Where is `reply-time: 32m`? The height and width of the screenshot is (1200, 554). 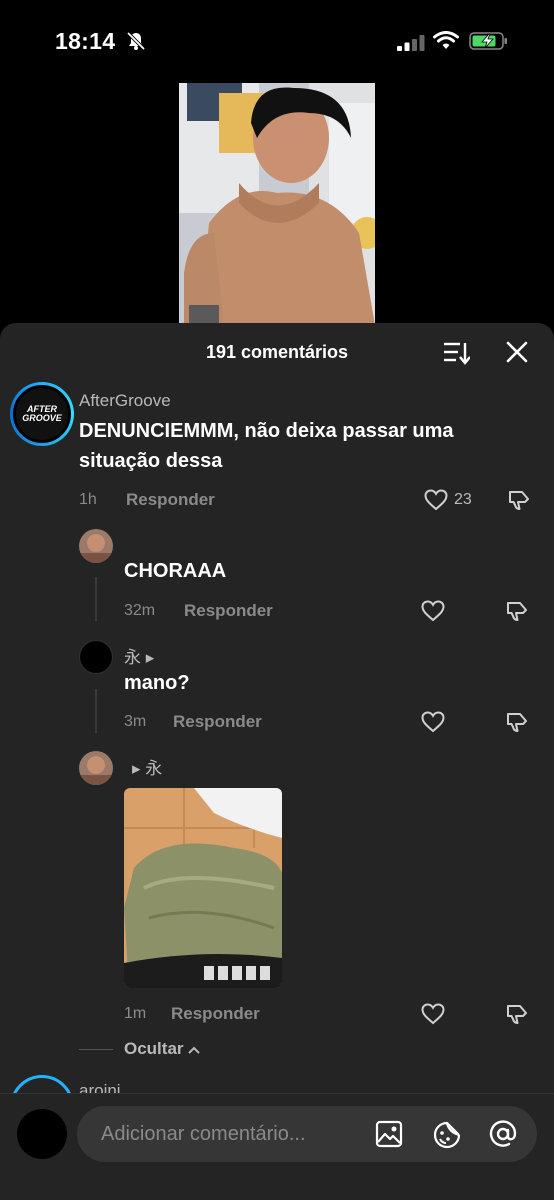
reply-time: 32m is located at coordinates (140, 610).